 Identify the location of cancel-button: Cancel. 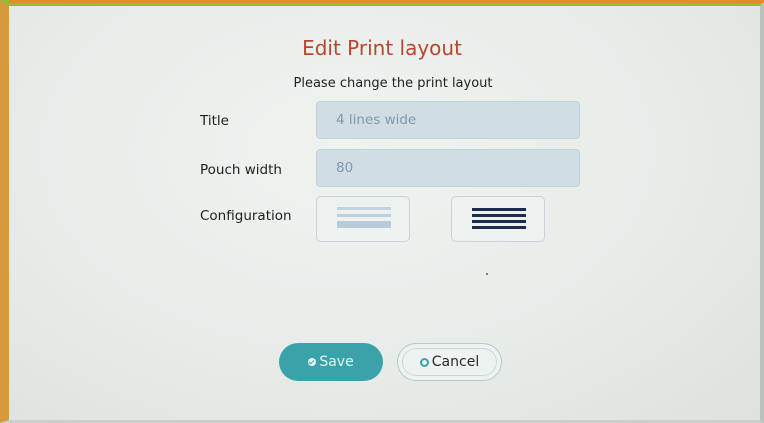
(449, 362).